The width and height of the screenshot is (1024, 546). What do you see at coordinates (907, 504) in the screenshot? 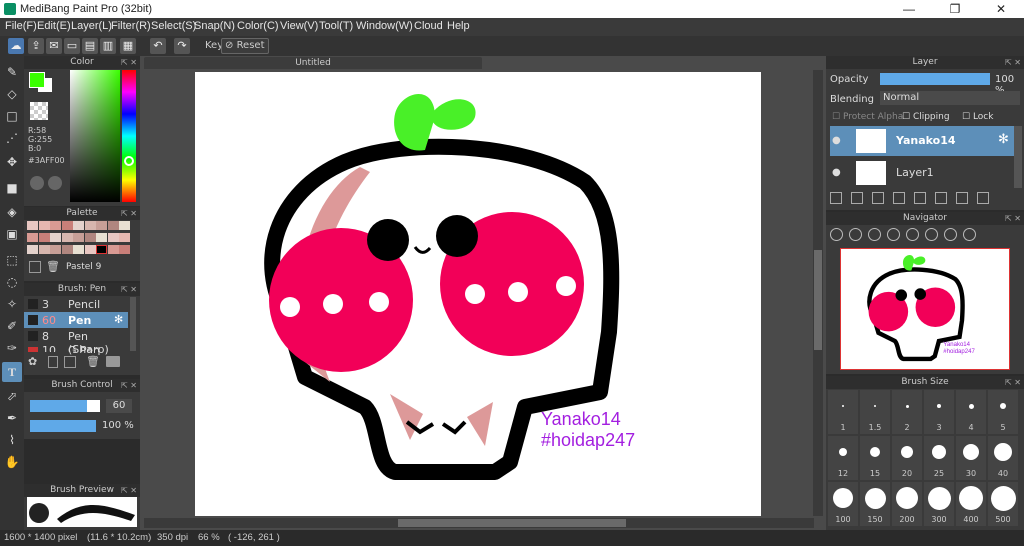
I see `brush-size-option: 200` at bounding box center [907, 504].